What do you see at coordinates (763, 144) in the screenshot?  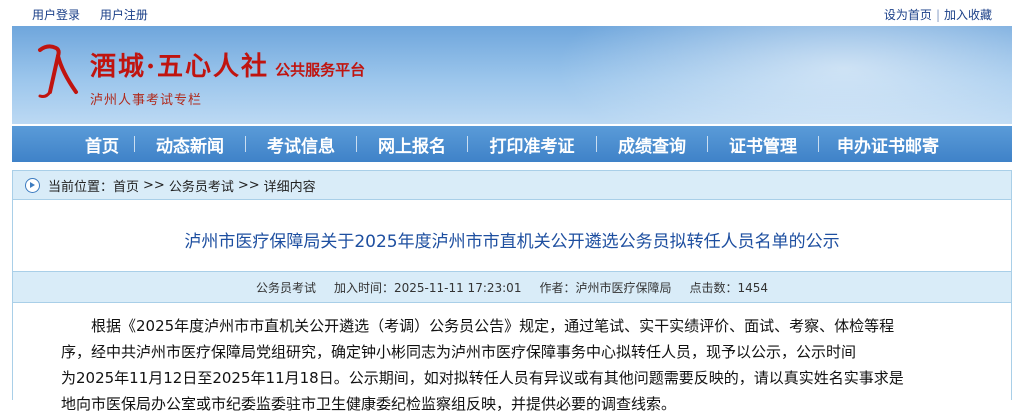 I see `nav-item-certificate-management: 证书管理` at bounding box center [763, 144].